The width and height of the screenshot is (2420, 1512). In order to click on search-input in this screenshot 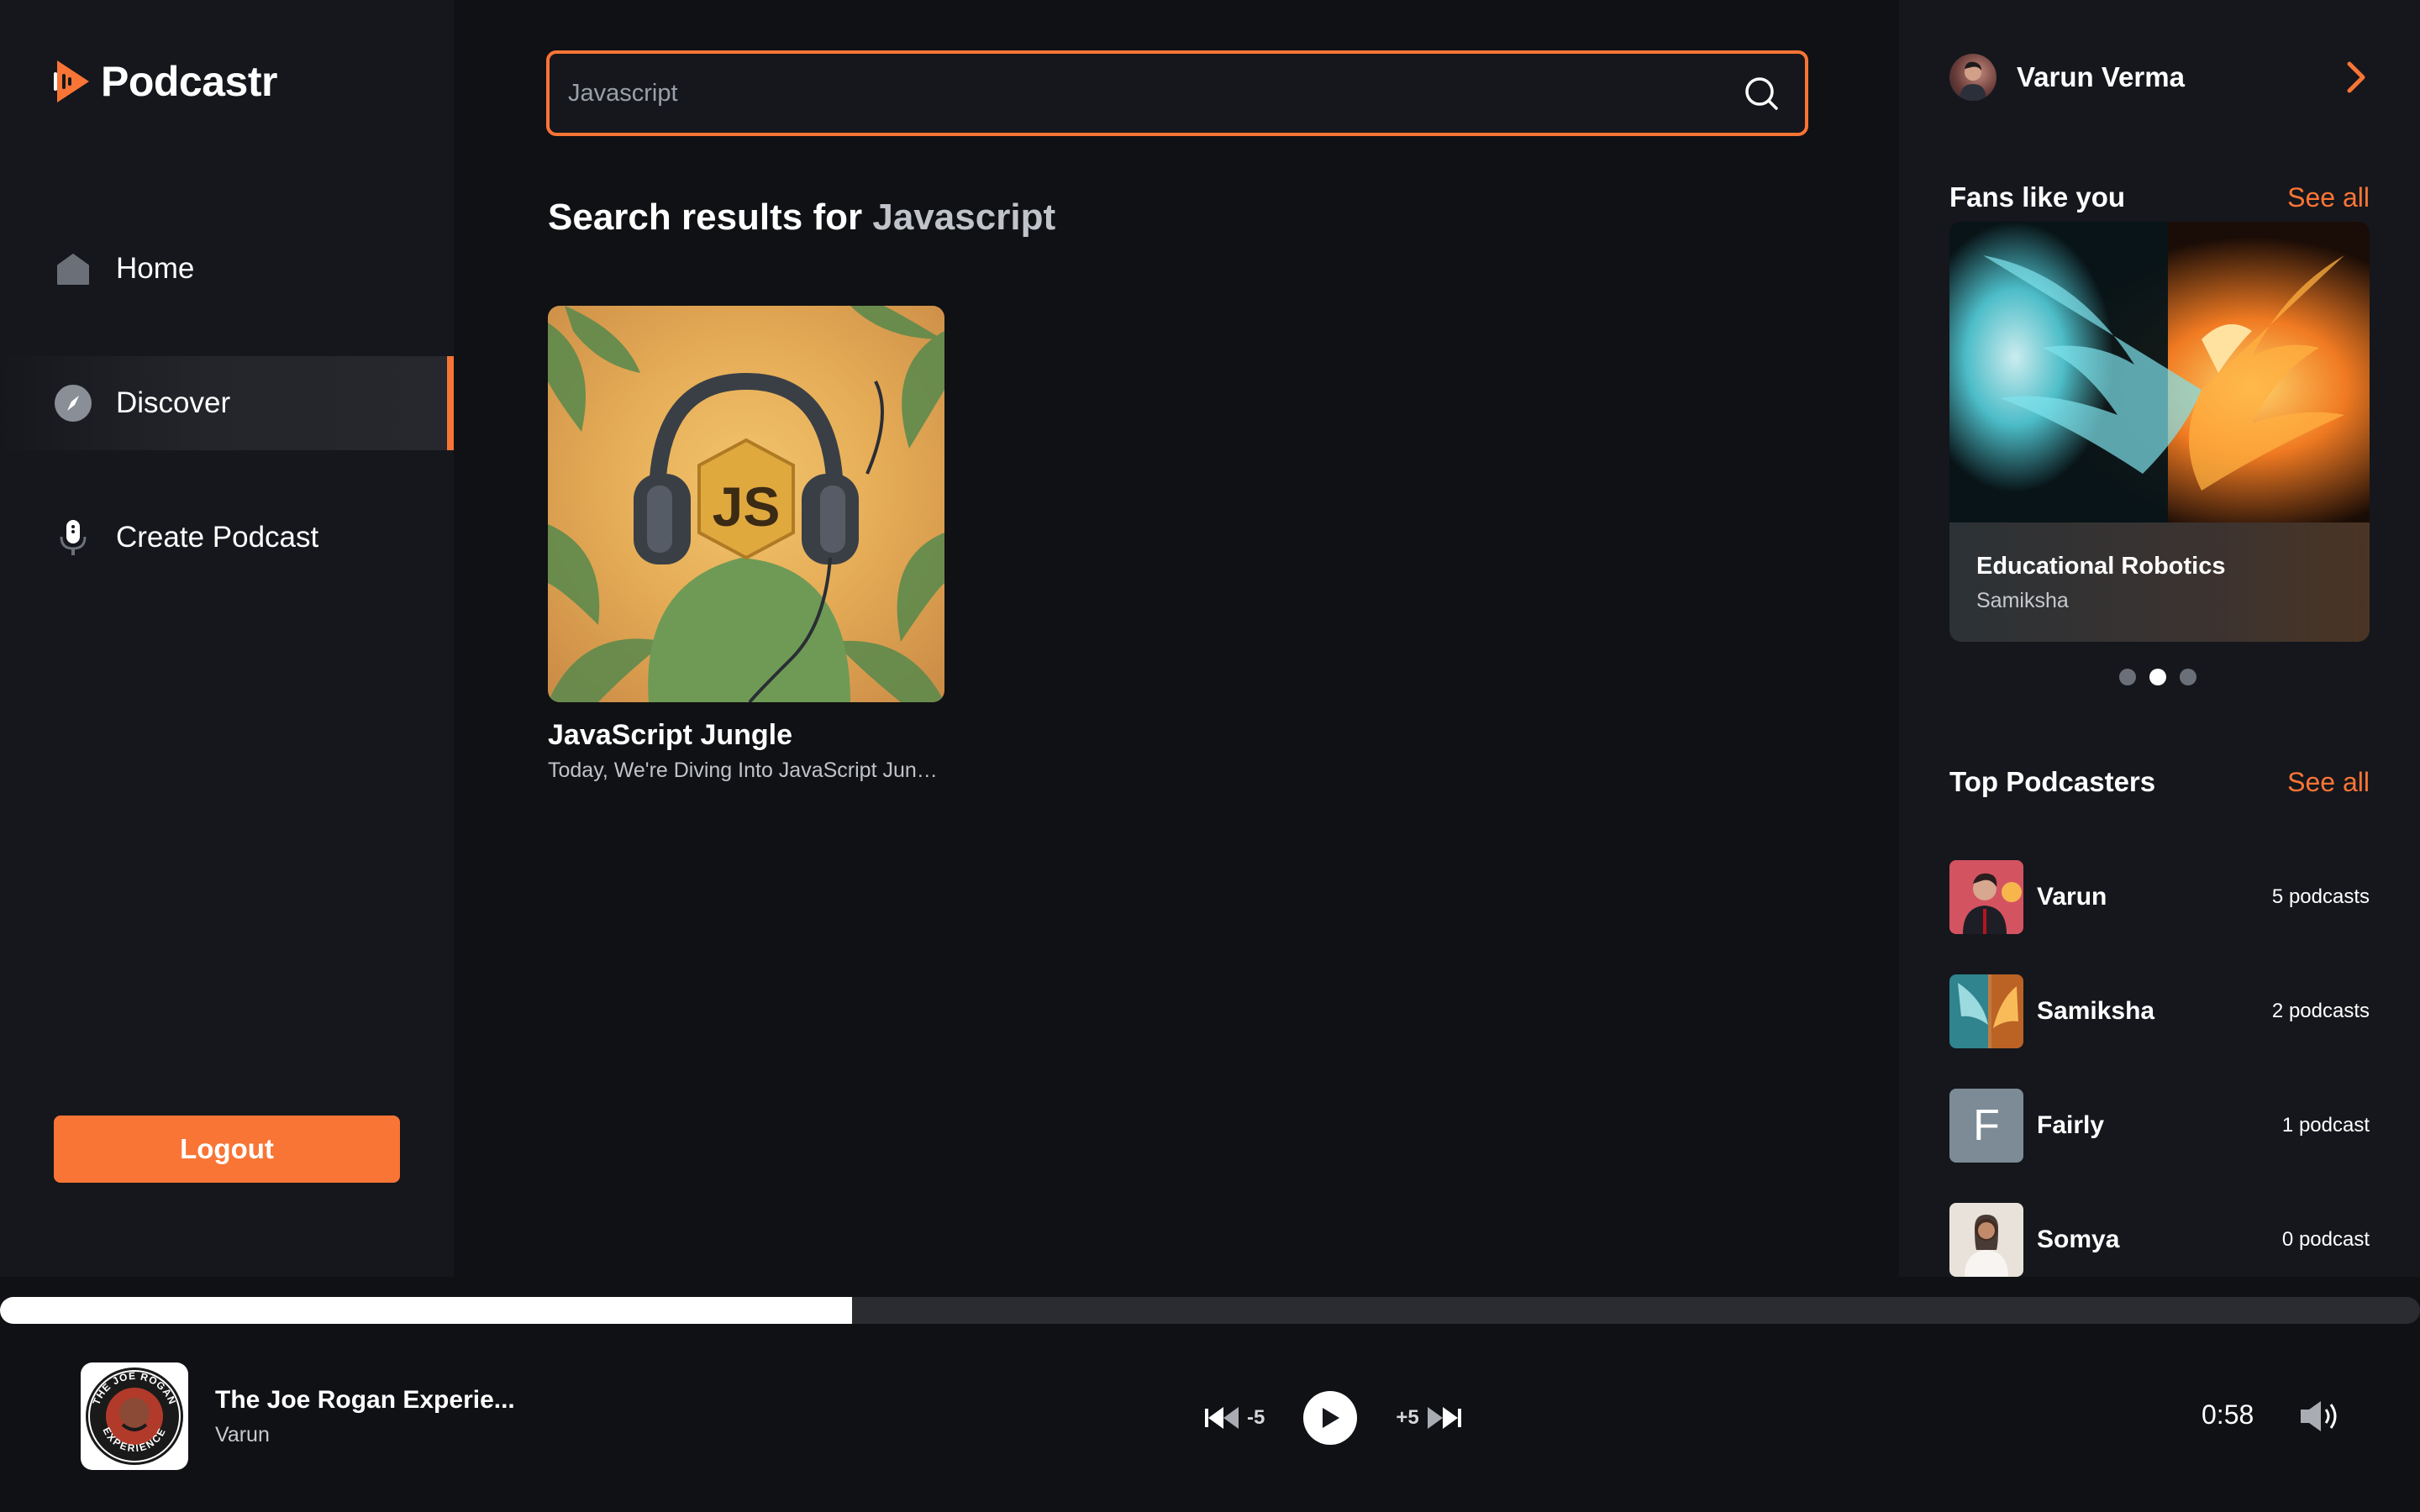, I will do `click(1155, 93)`.